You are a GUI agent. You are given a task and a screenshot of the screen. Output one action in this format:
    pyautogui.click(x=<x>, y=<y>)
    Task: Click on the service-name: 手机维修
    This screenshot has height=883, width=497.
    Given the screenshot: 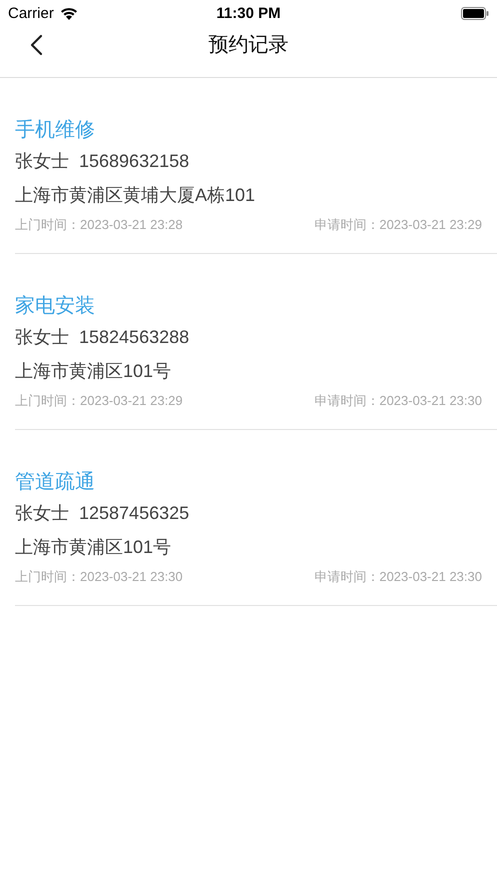 What is the action you would take?
    pyautogui.click(x=55, y=130)
    